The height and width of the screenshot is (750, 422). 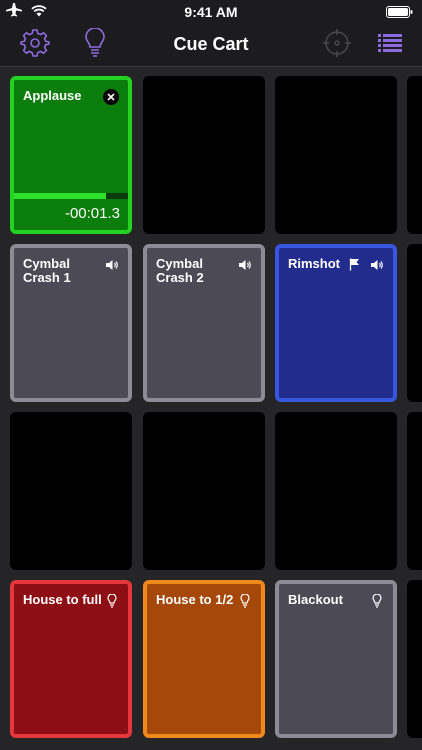 I want to click on playback-progress-fill, so click(x=60, y=196).